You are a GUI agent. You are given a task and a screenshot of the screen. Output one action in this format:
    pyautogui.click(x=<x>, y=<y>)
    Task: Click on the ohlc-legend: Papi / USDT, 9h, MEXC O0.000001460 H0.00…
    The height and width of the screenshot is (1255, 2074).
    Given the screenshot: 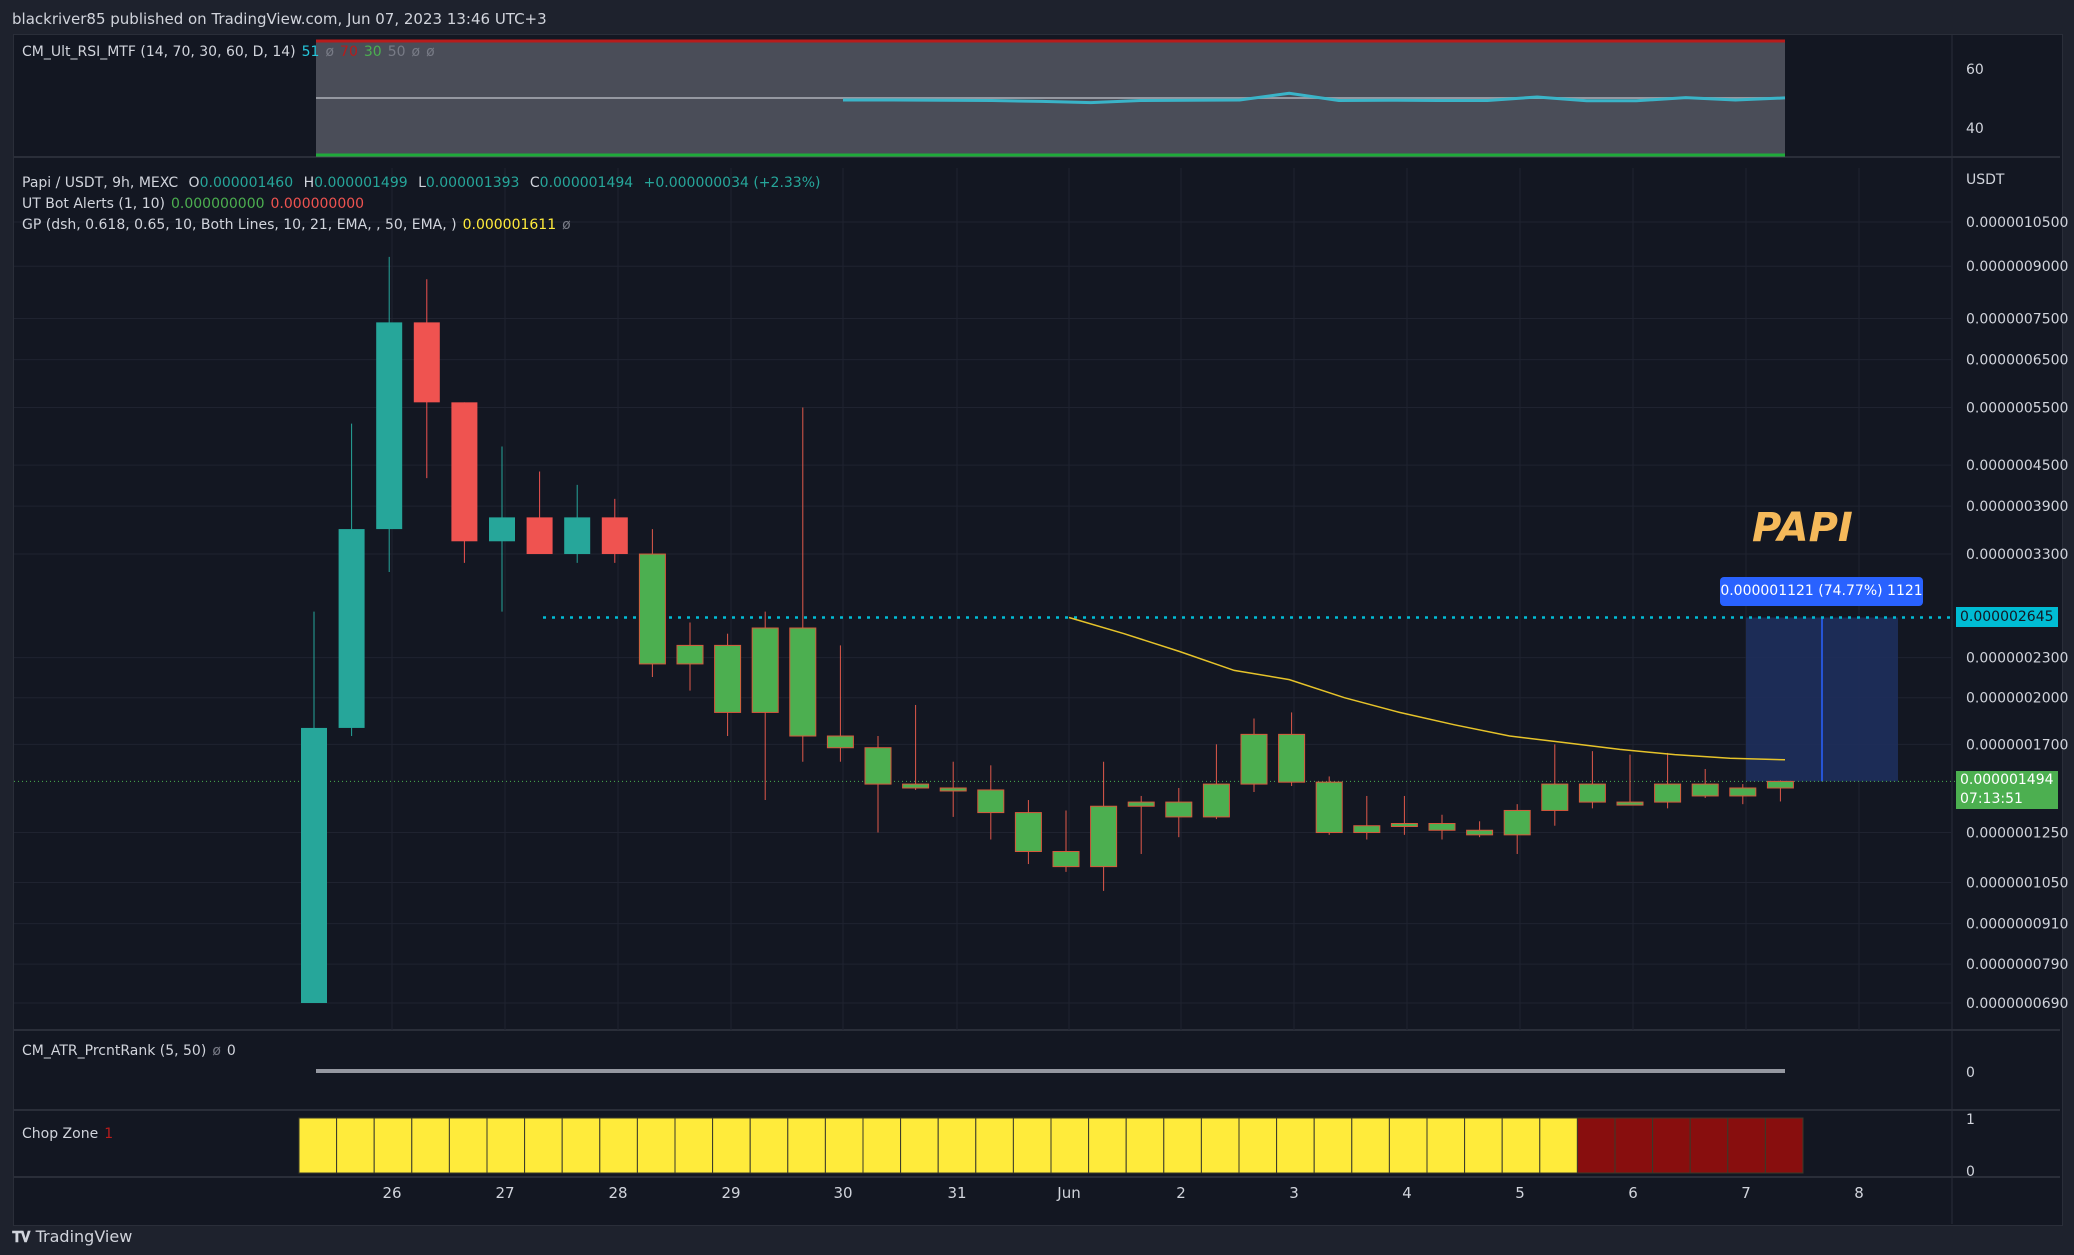 What is the action you would take?
    pyautogui.click(x=421, y=183)
    